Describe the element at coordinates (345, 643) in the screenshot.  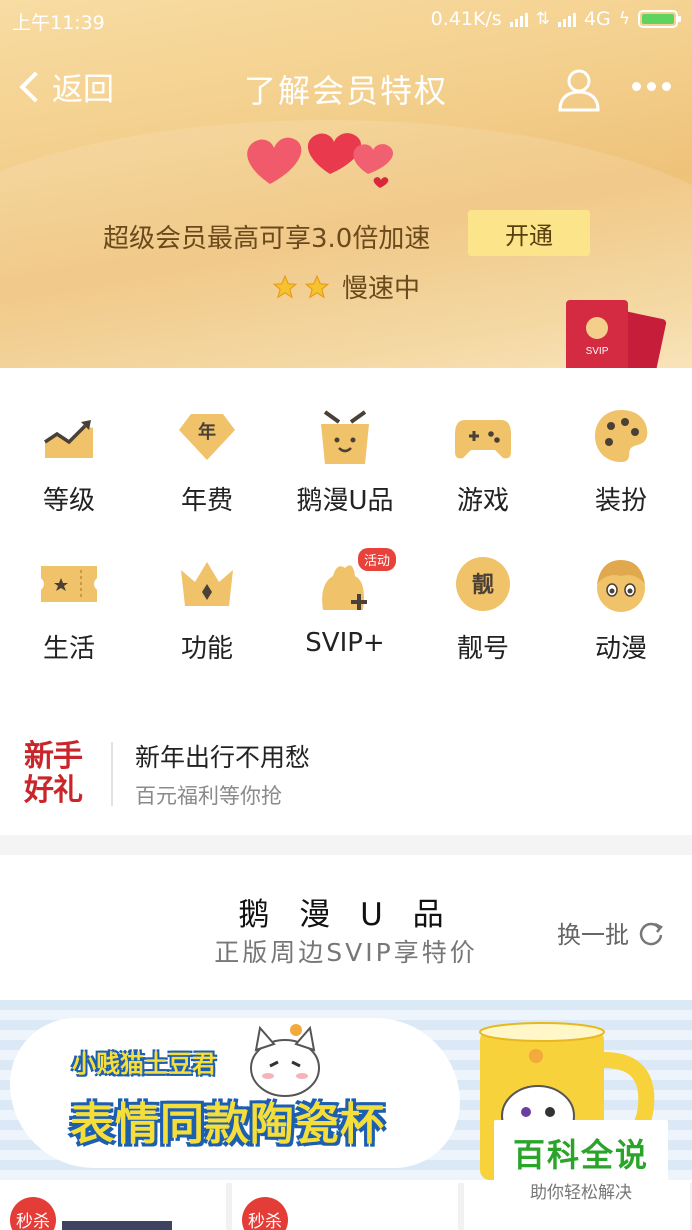
I see `privilege-label: SVIP+` at that location.